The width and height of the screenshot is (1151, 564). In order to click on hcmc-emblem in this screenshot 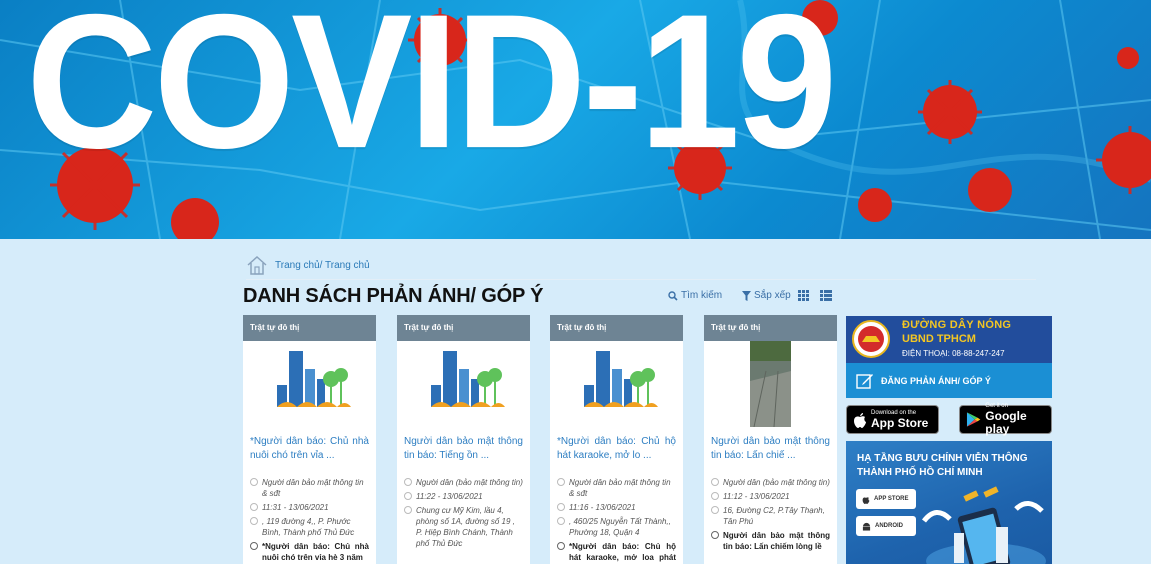, I will do `click(871, 339)`.